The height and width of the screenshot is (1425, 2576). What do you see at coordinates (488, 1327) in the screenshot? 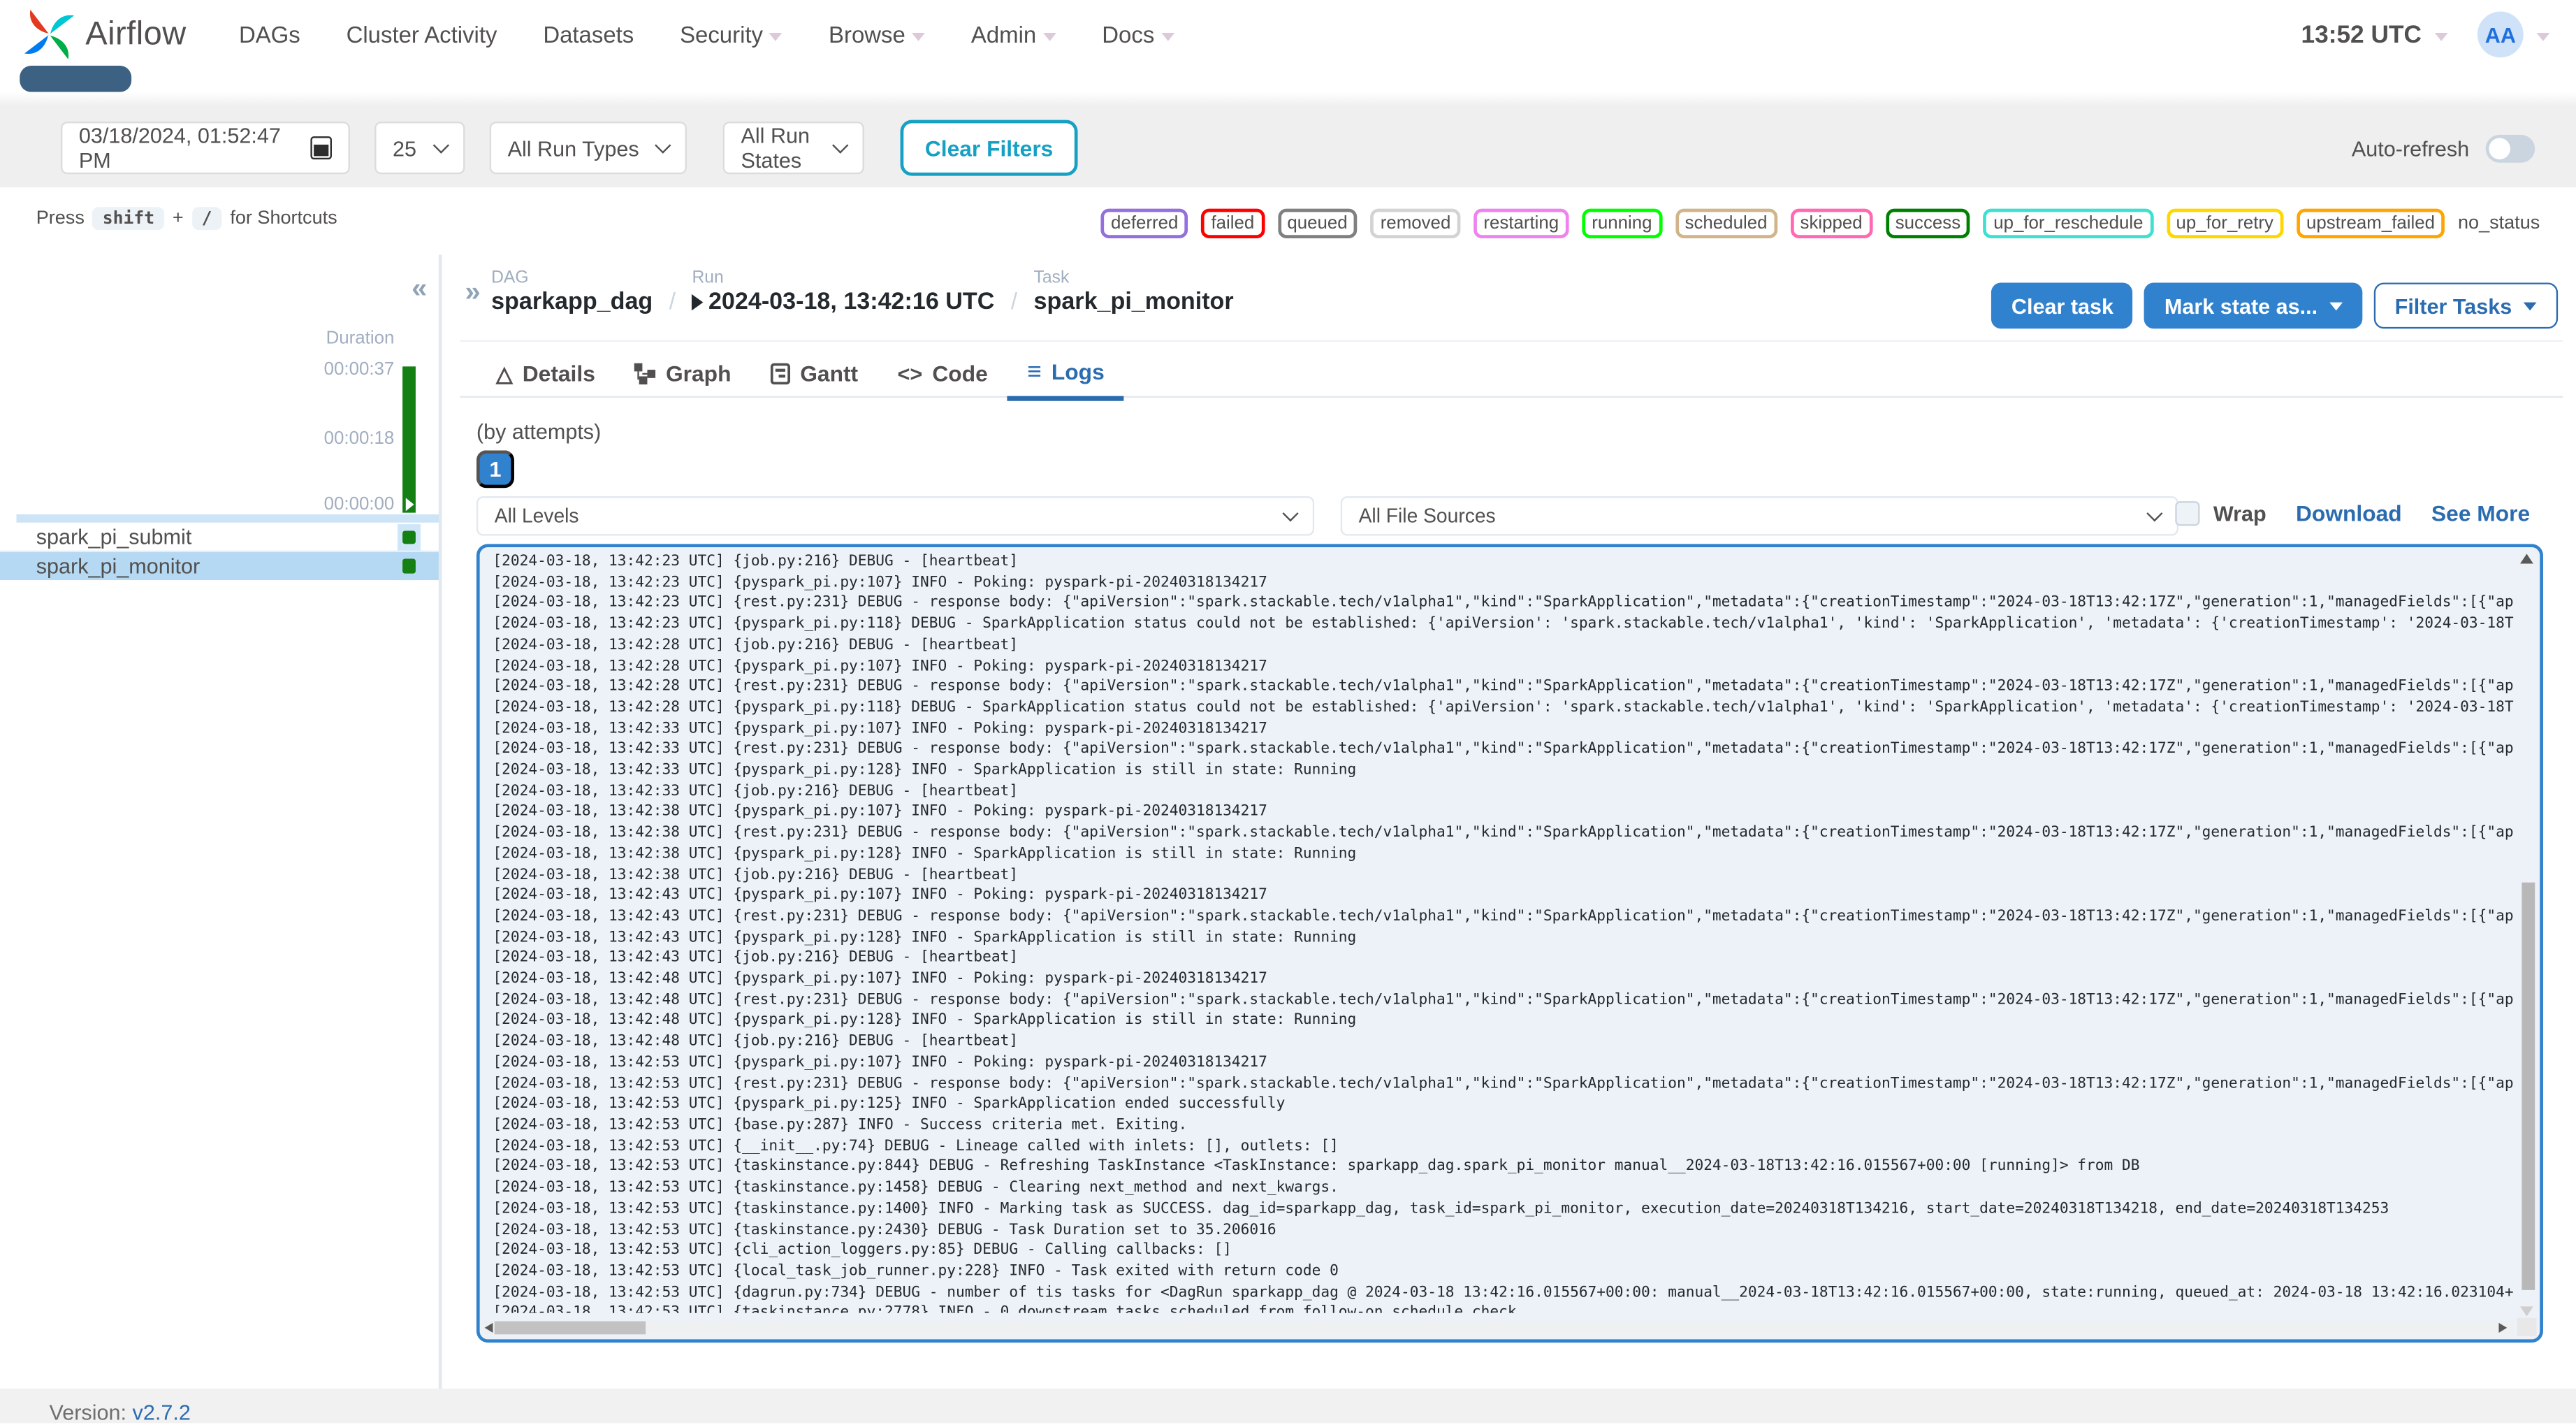
I see `scroll-left-arrow-icon` at bounding box center [488, 1327].